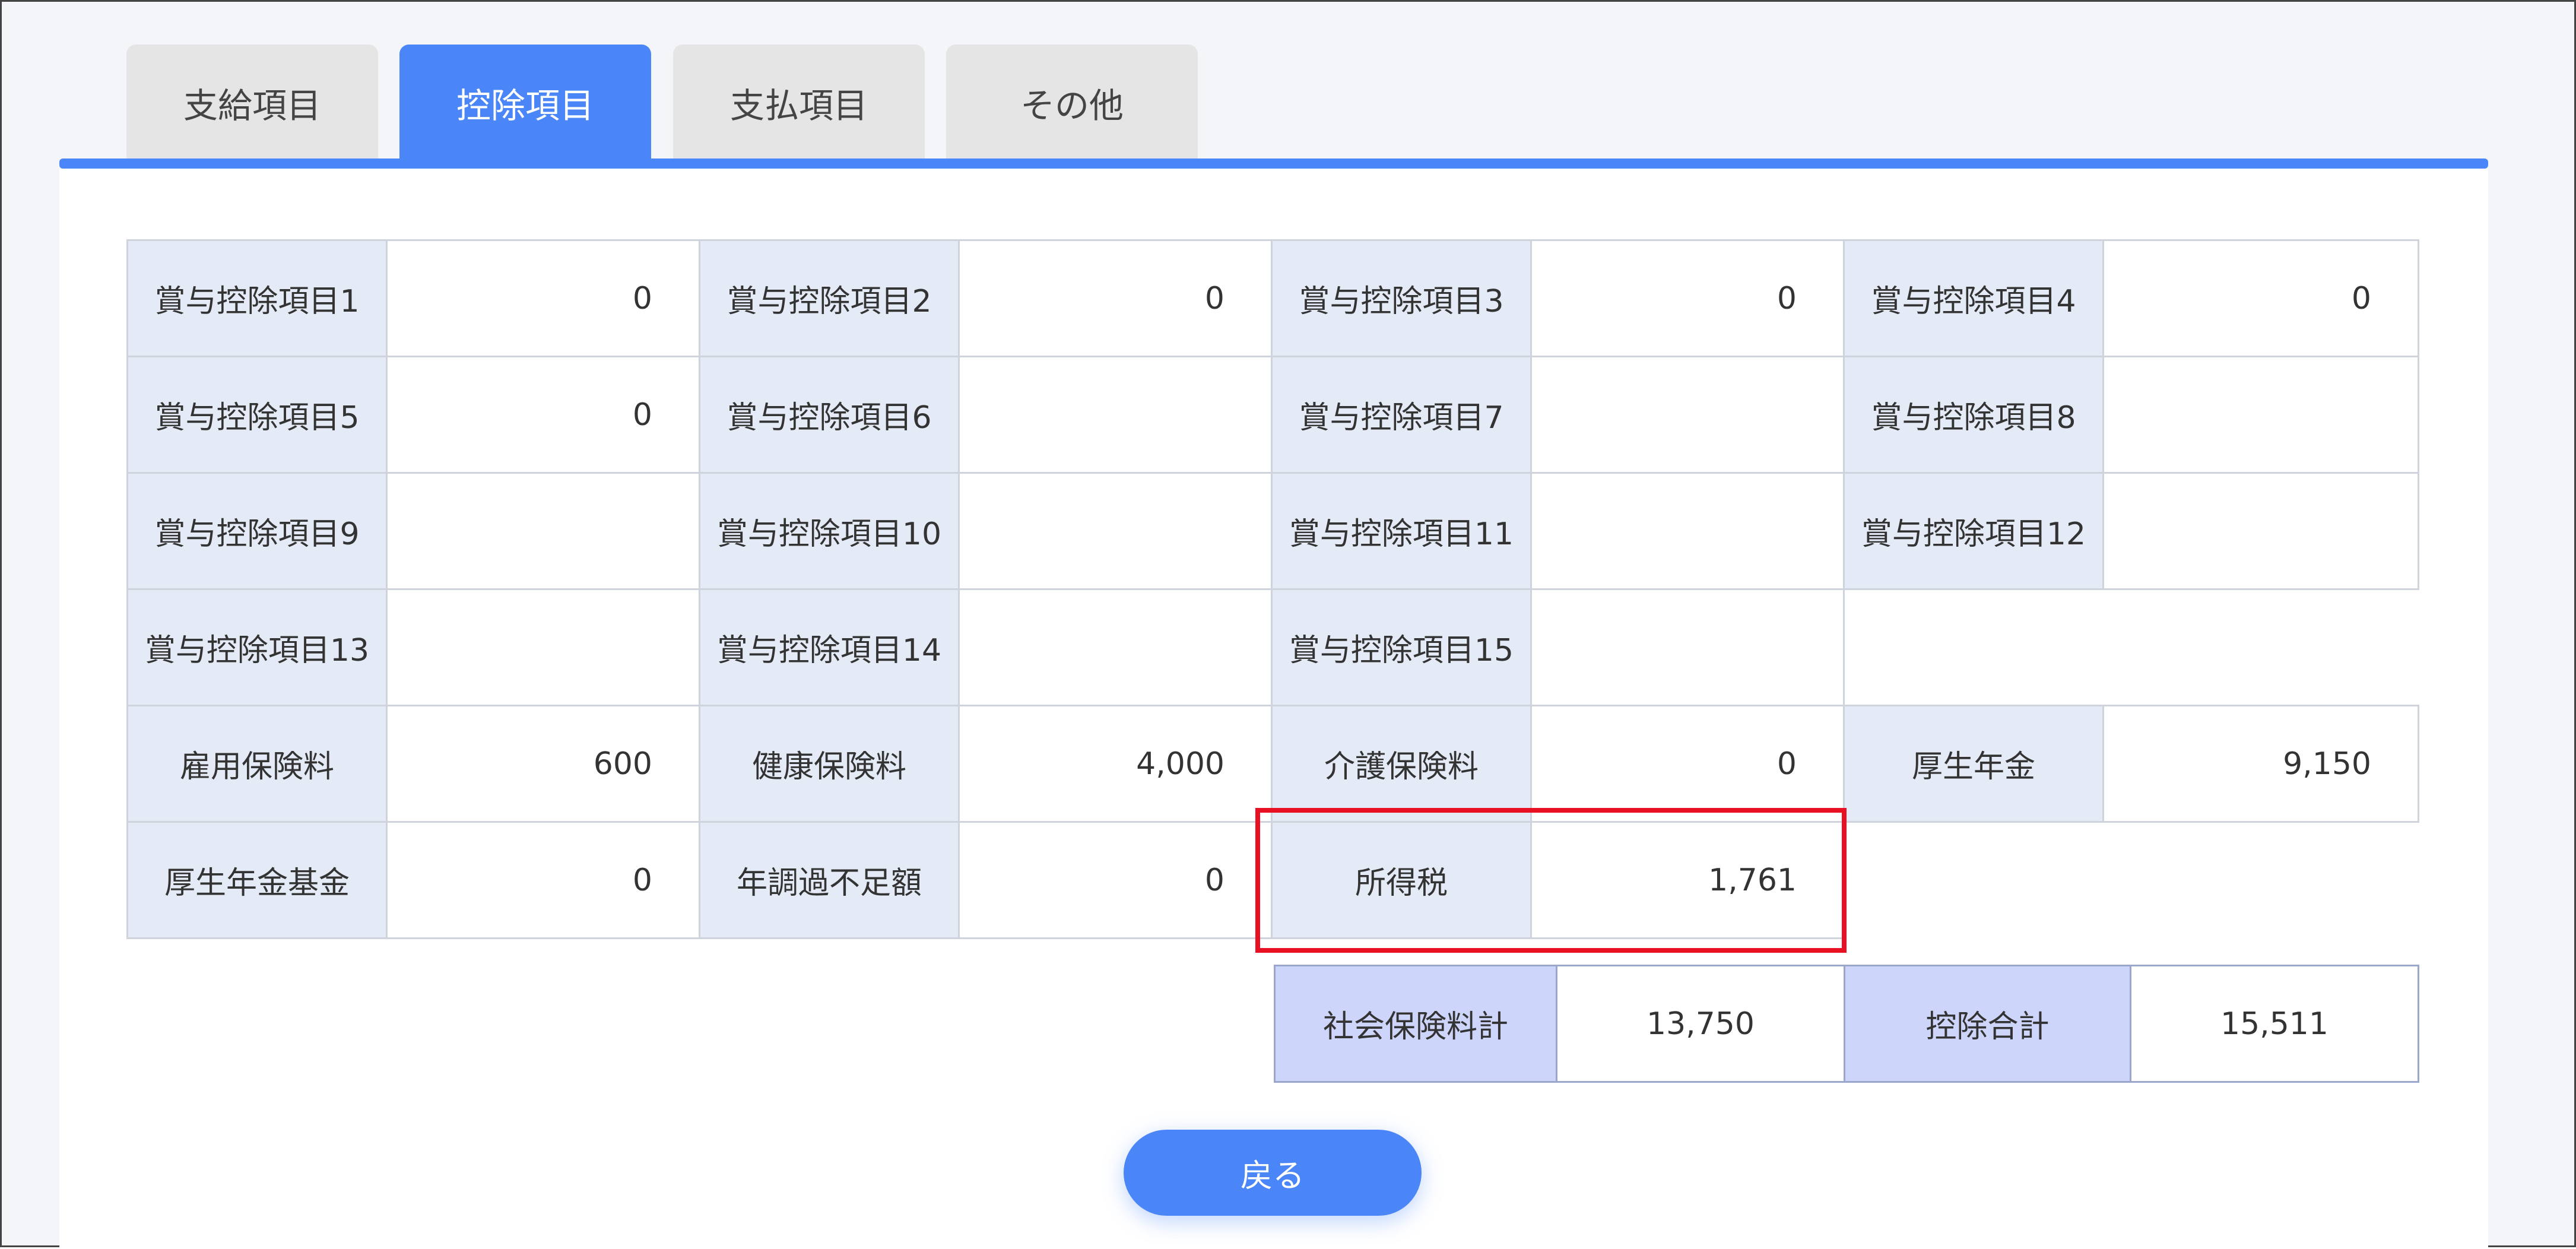 The image size is (2576, 1249). I want to click on deduction-total-value: 15,511, so click(2274, 1024).